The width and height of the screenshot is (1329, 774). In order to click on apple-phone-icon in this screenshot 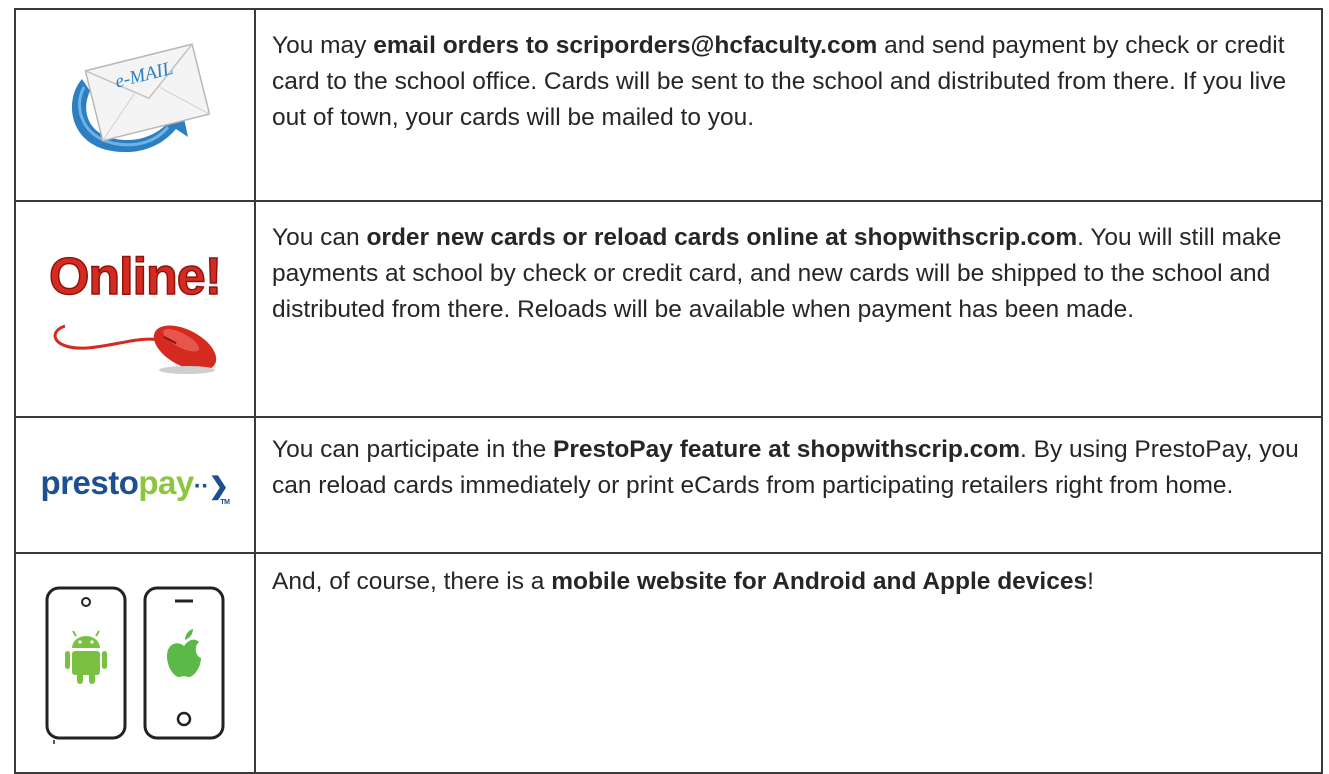, I will do `click(184, 662)`.